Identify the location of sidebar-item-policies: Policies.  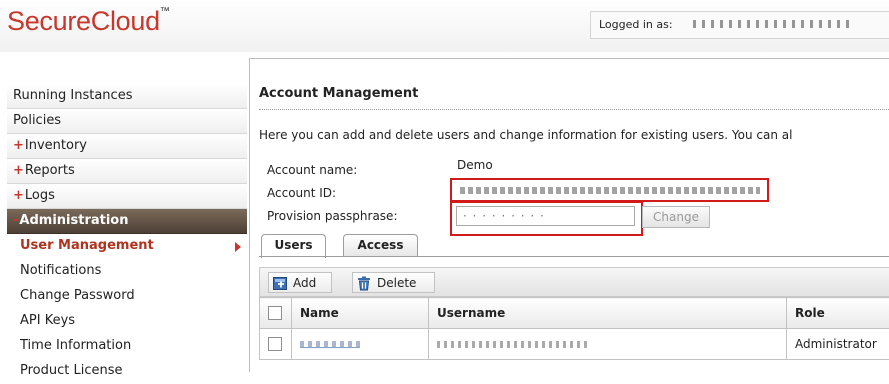
(127, 121).